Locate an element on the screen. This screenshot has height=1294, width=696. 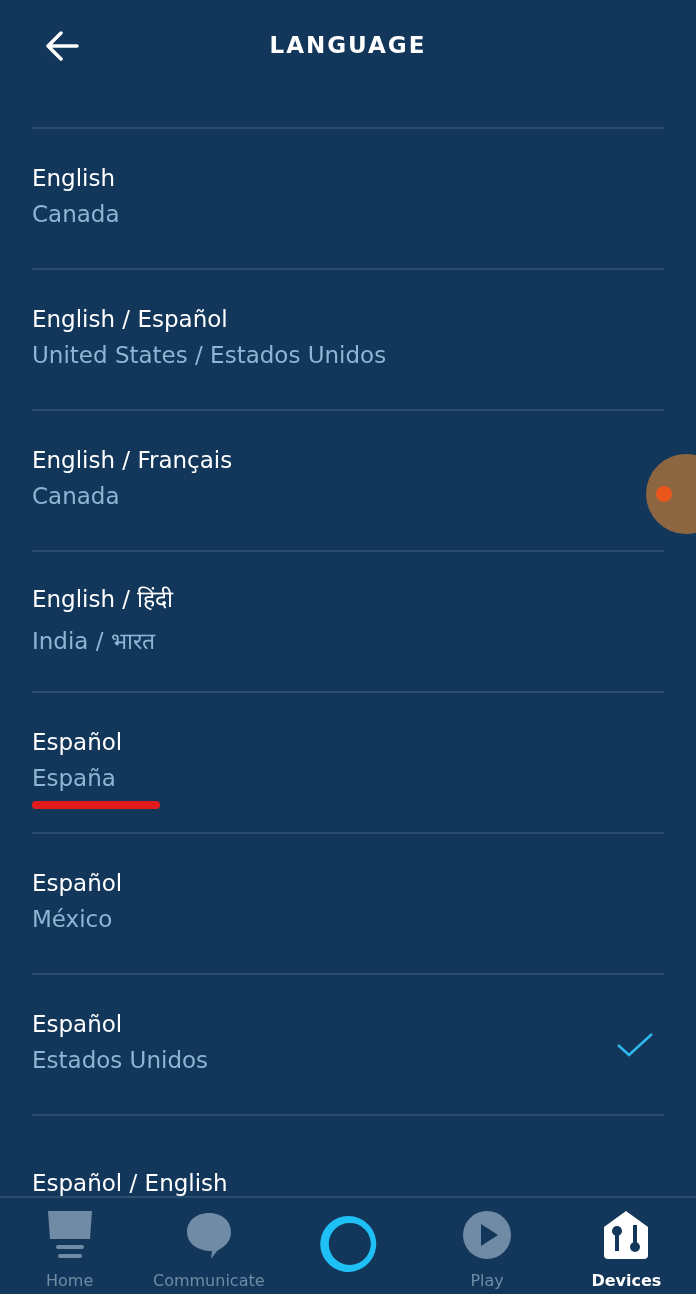
region-name: España is located at coordinates (96, 777).